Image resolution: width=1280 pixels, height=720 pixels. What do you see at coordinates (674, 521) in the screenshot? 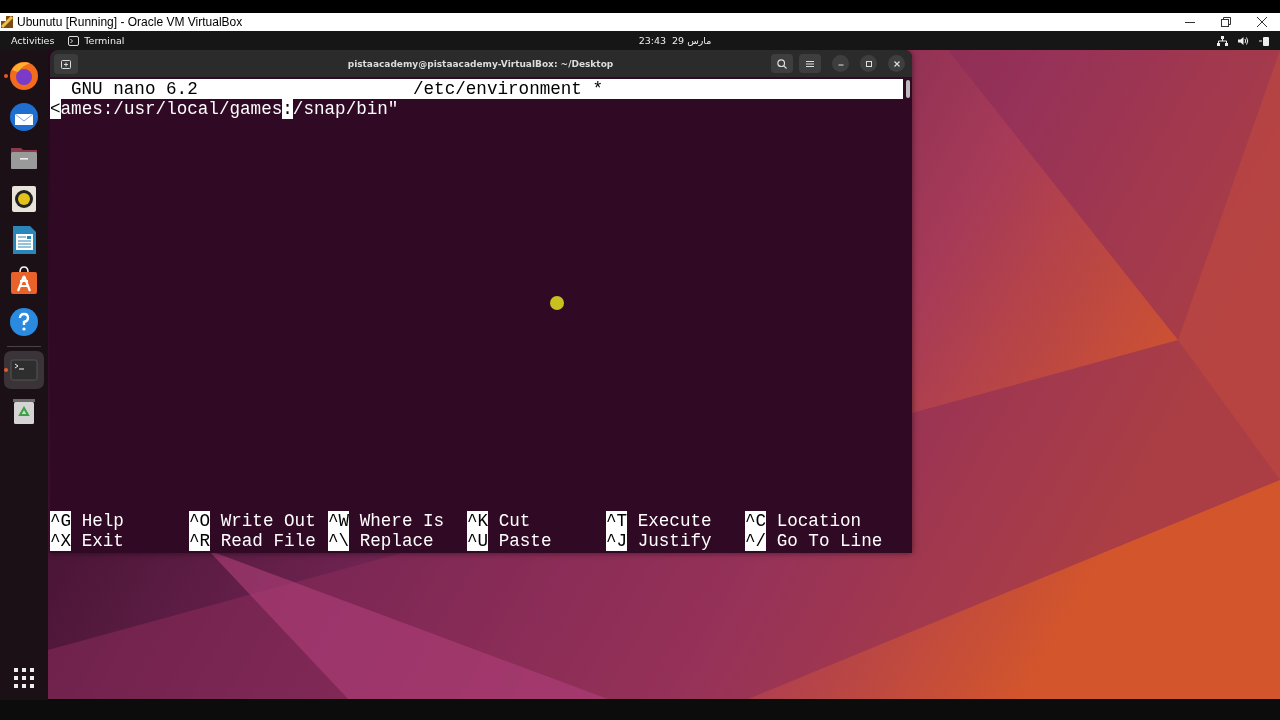
I see `shortcut-label: Execute` at bounding box center [674, 521].